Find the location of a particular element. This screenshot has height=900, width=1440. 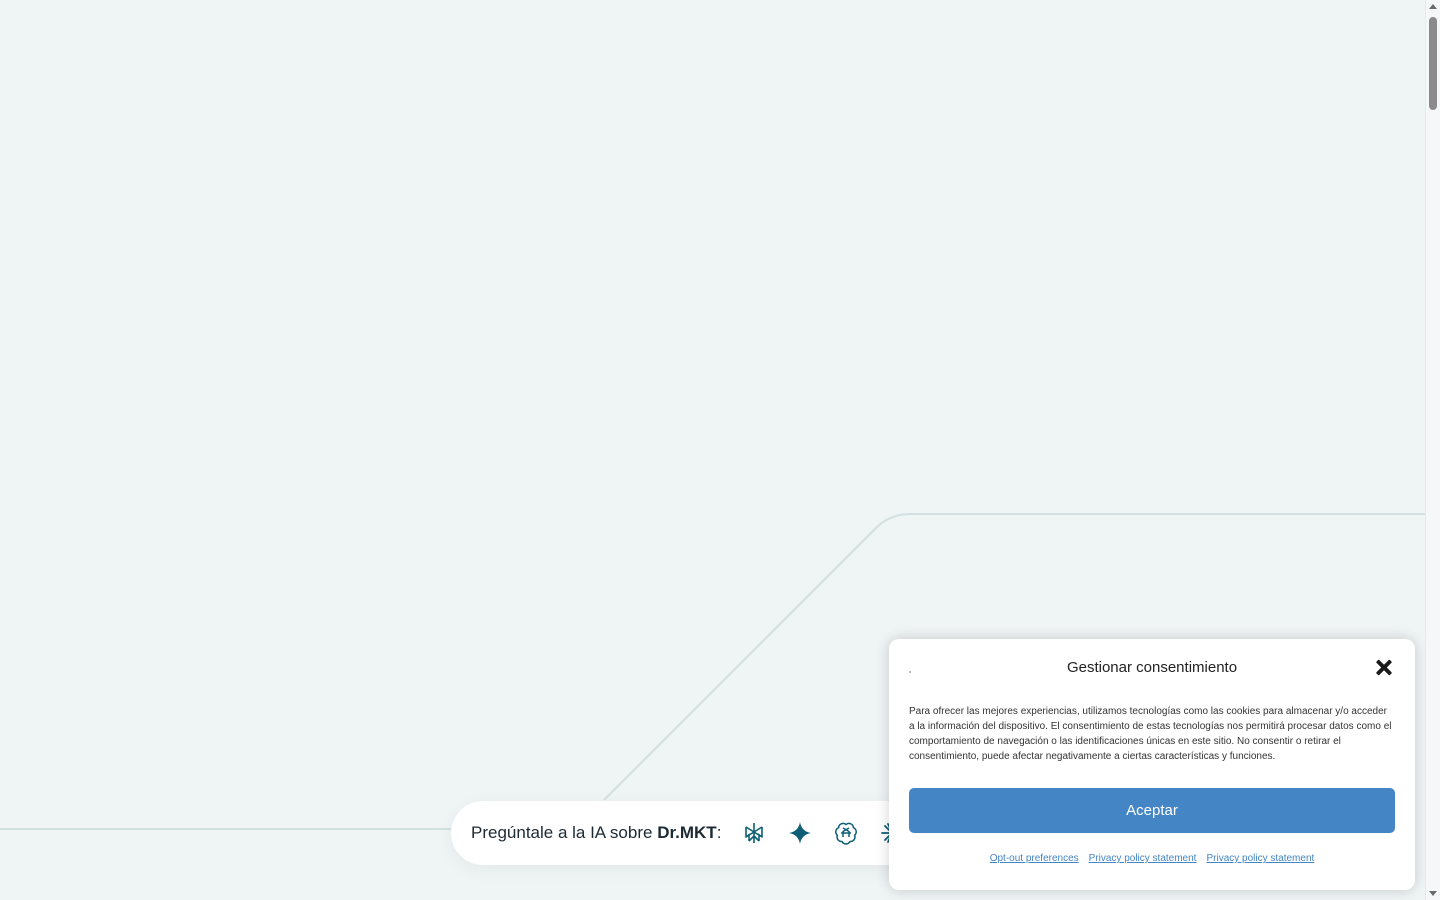

opt-out-preferences-link: Opt-out preferences is located at coordinates (1034, 858).